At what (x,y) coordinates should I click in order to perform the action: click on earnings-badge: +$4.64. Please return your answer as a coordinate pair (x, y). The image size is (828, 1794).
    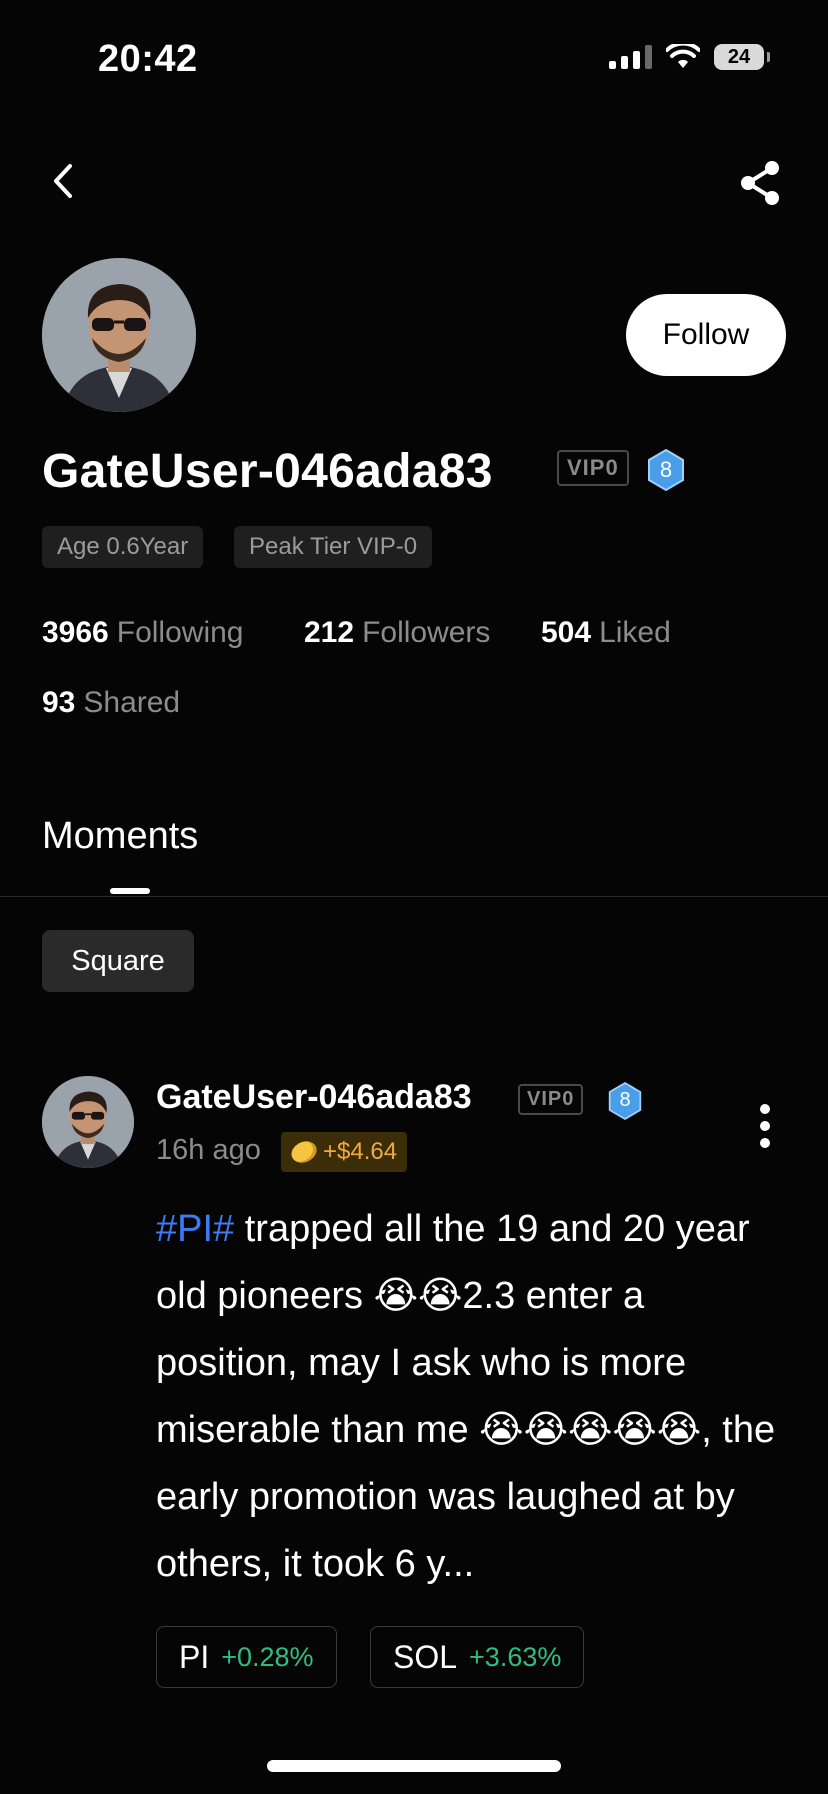
    Looking at the image, I should click on (344, 1152).